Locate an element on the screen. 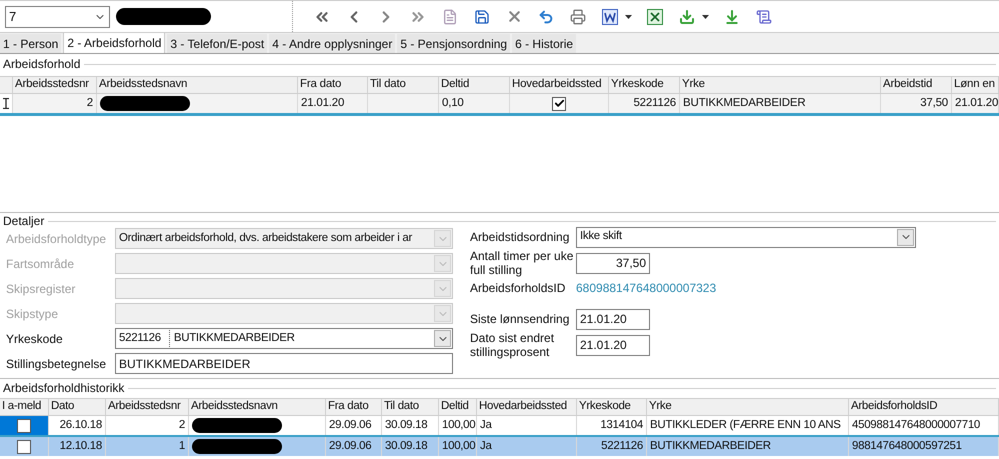 The width and height of the screenshot is (999, 459). table-cell-text: BUTIKKLEDER (FÆRRE ENN 10 ANS is located at coordinates (745, 425).